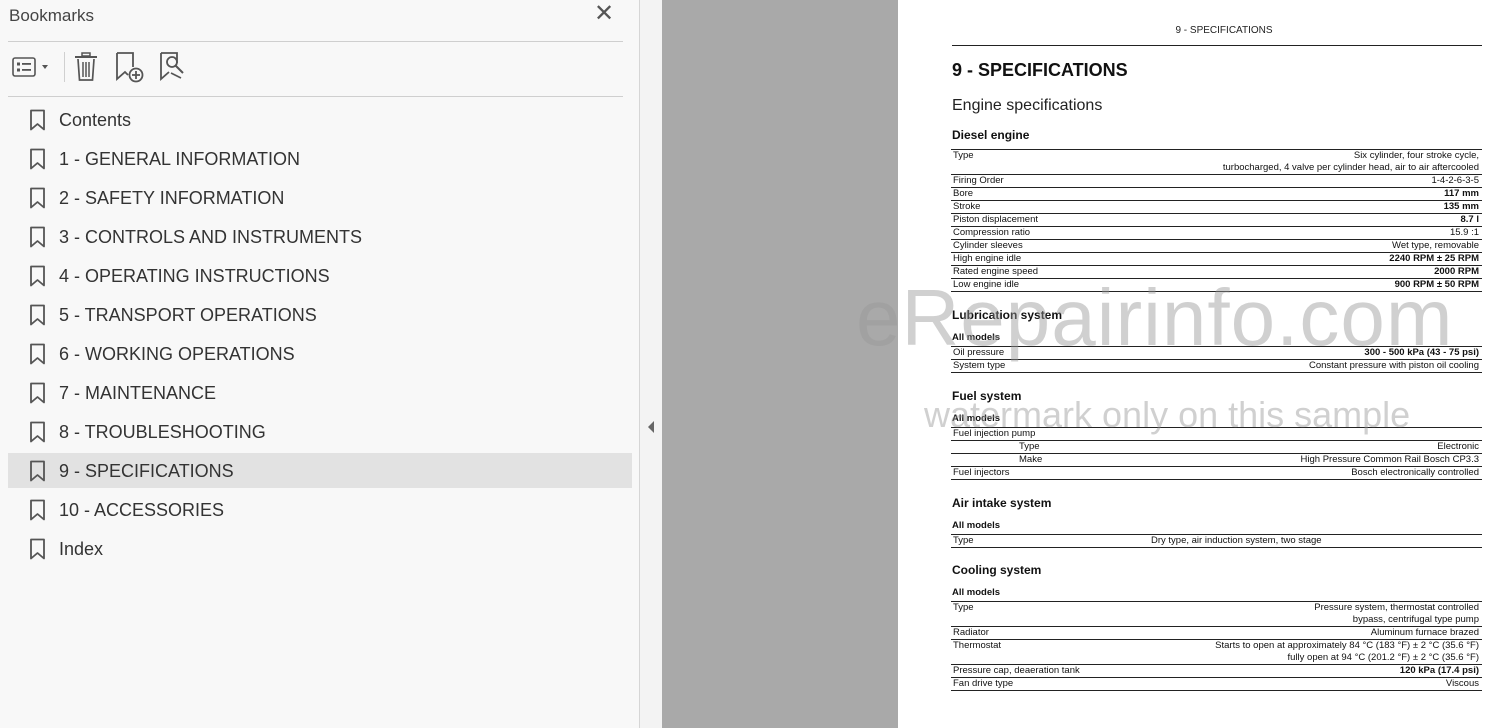 This screenshot has width=1503, height=728. I want to click on close-panel-button: ✕, so click(604, 13).